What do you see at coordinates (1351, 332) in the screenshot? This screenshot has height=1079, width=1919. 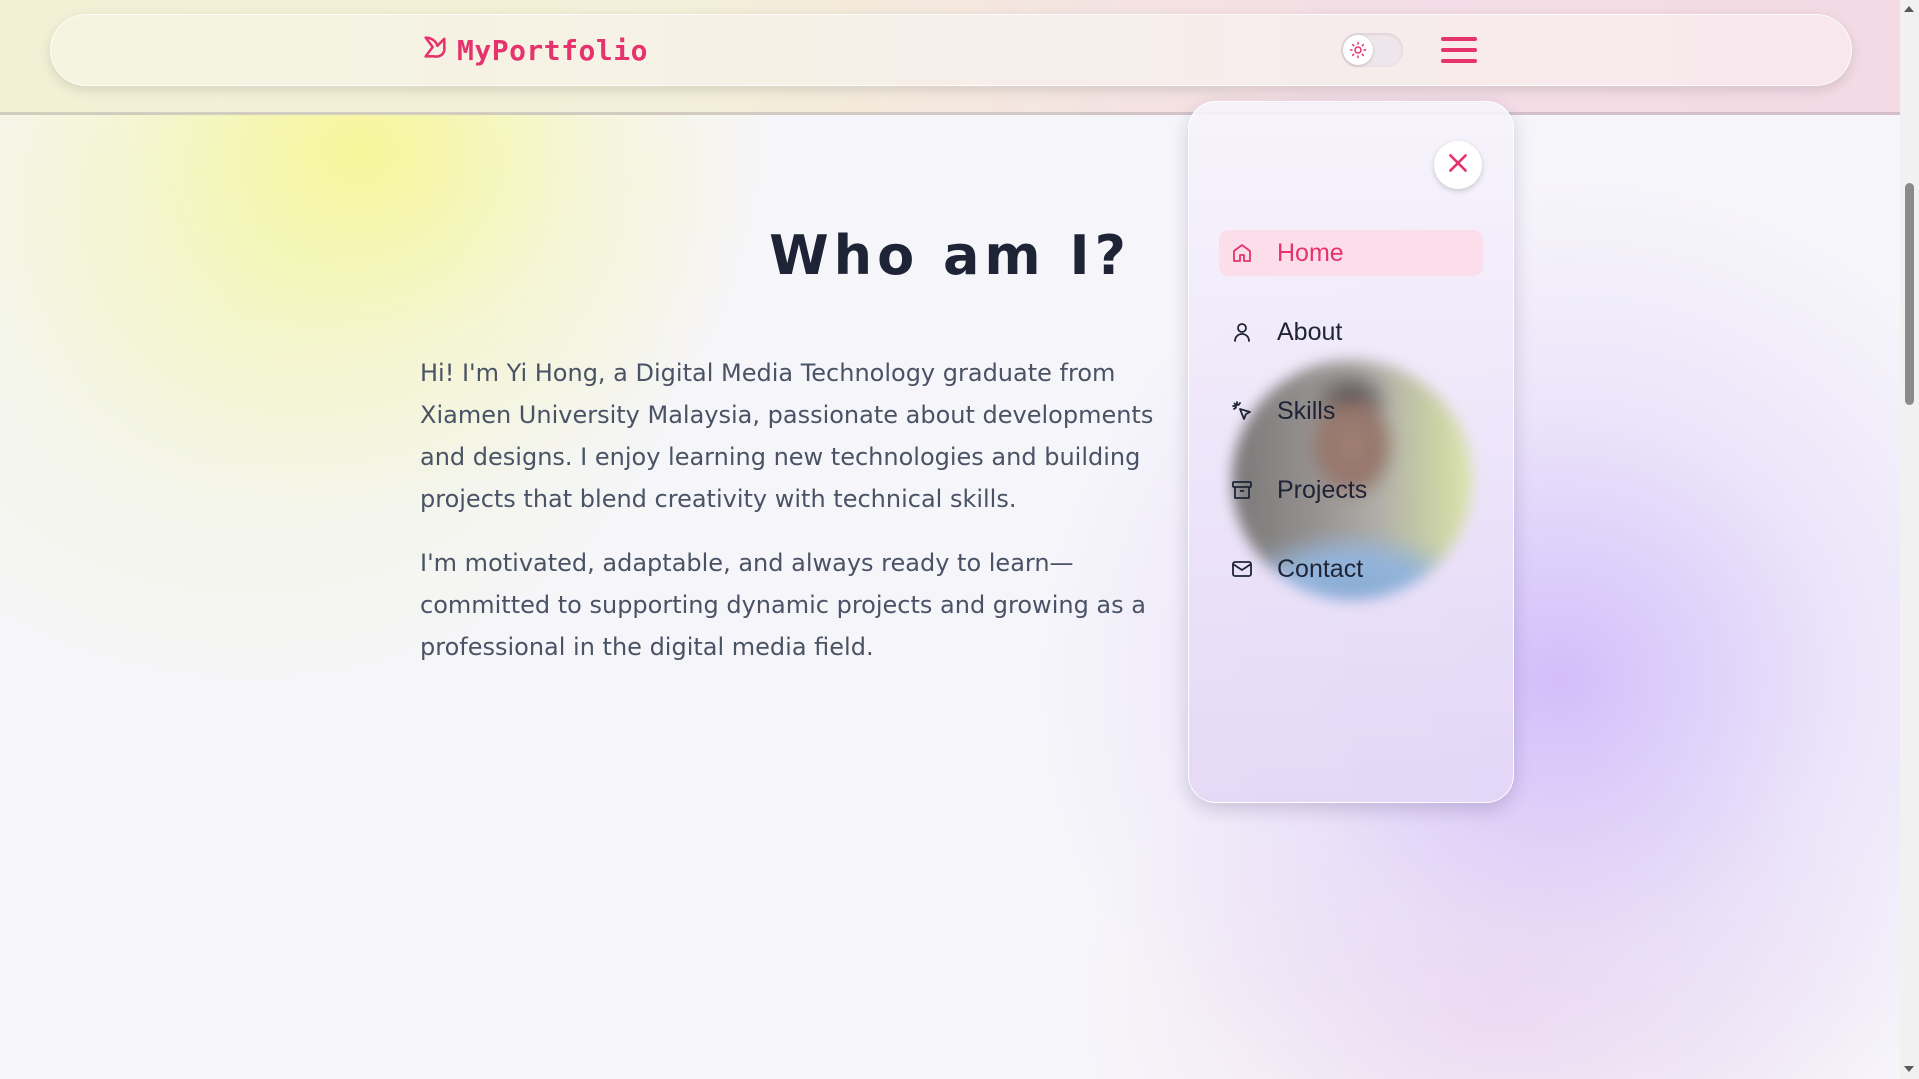 I see `menu-item-about: About` at bounding box center [1351, 332].